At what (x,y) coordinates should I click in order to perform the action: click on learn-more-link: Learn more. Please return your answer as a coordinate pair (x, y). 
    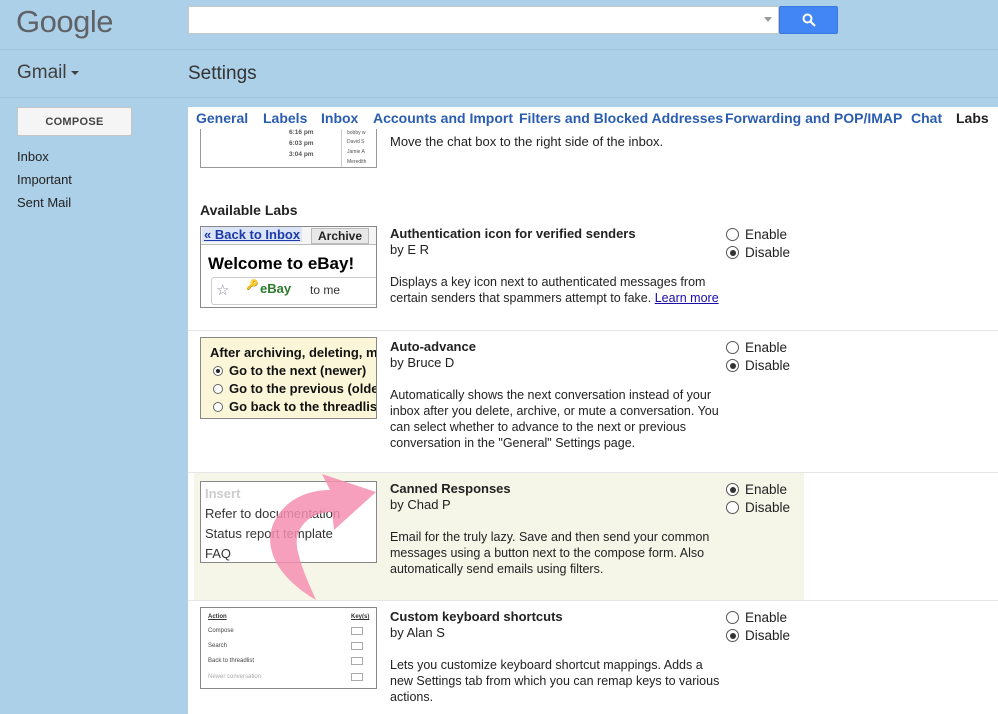
    Looking at the image, I should click on (687, 298).